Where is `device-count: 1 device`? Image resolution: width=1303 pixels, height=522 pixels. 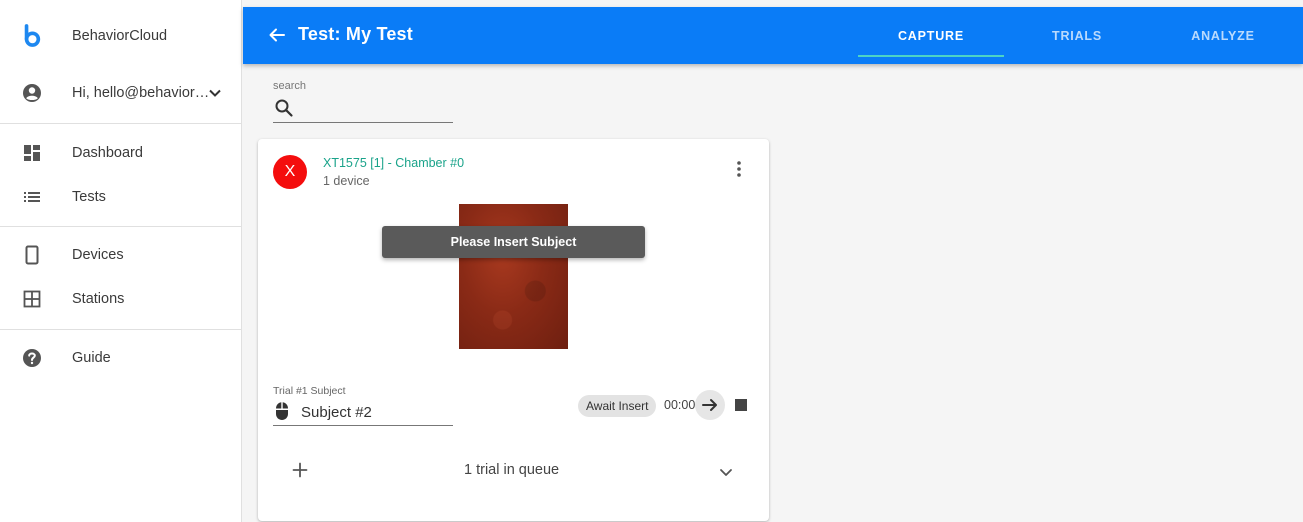 device-count: 1 device is located at coordinates (346, 181).